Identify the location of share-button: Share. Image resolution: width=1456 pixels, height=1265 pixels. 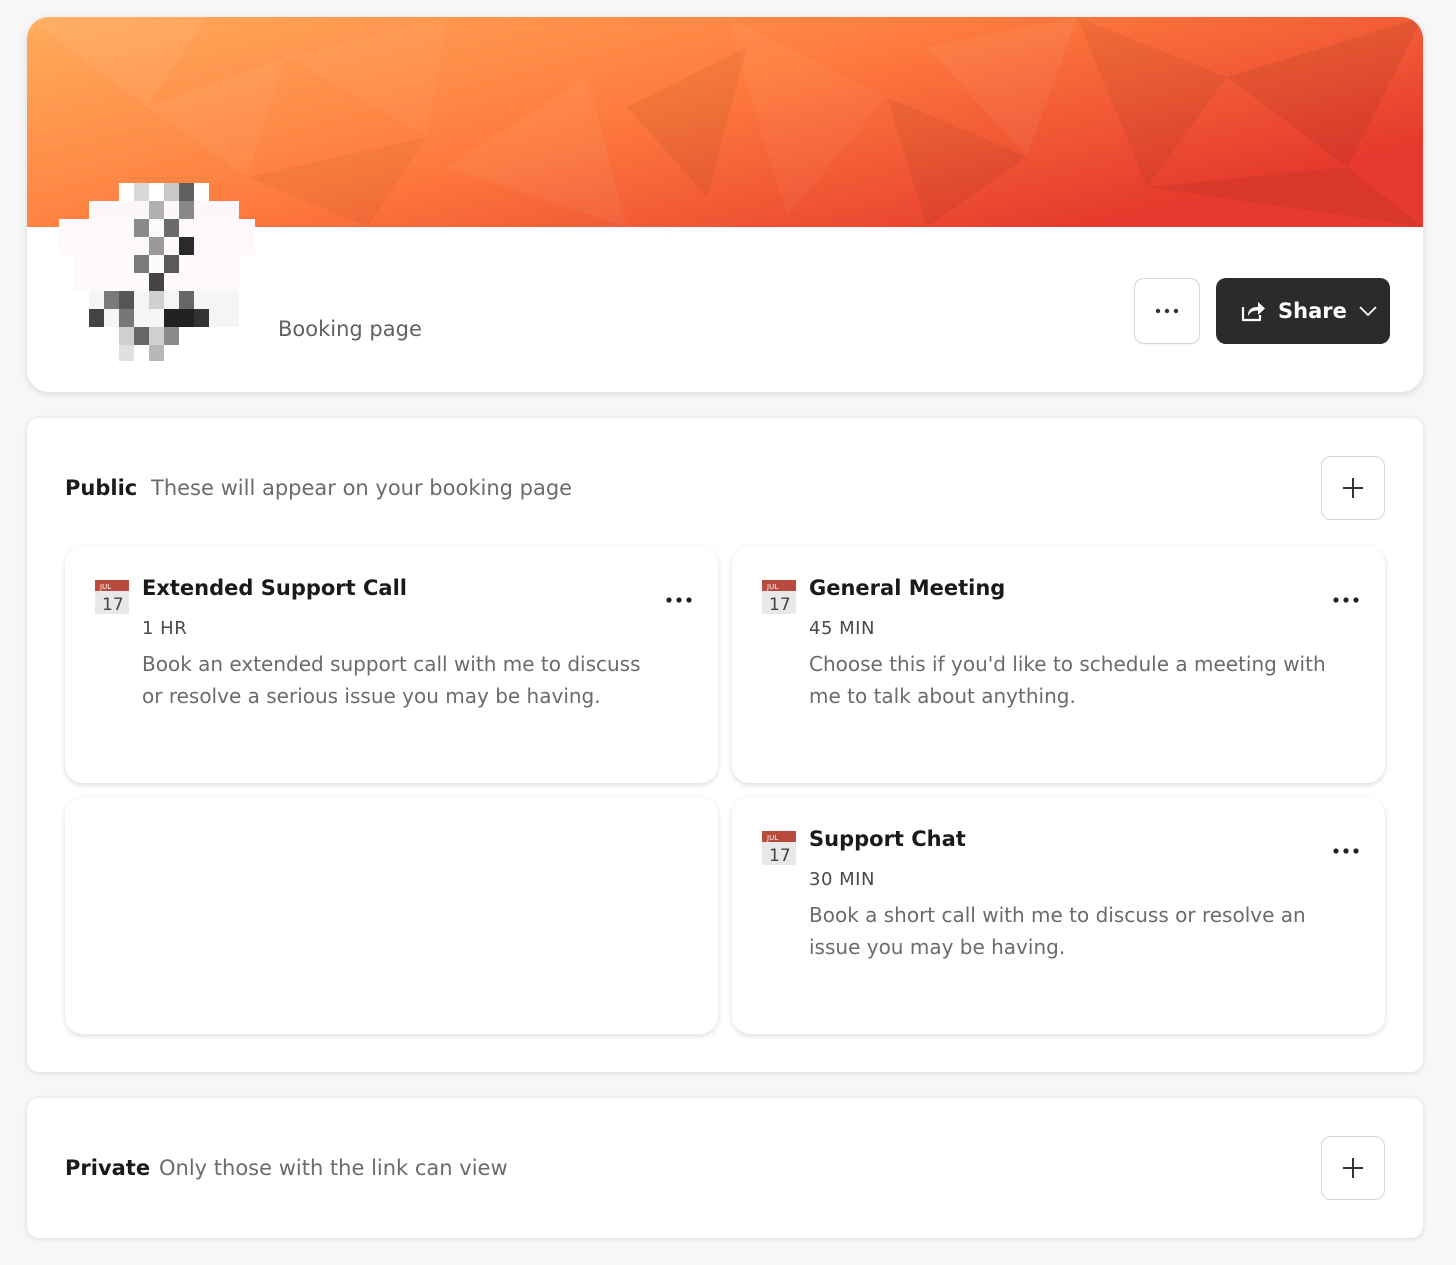
(1303, 311).